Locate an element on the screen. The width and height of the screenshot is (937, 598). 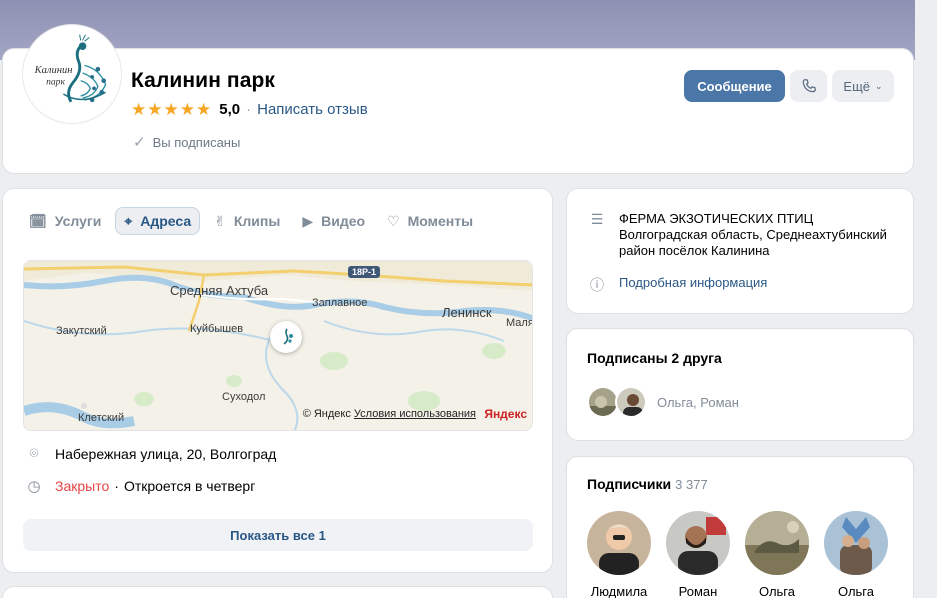
message-button: Сообщение is located at coordinates (734, 86).